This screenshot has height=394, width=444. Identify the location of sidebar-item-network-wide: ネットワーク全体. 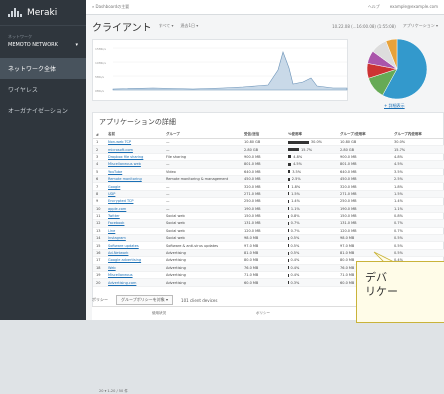
(43, 68).